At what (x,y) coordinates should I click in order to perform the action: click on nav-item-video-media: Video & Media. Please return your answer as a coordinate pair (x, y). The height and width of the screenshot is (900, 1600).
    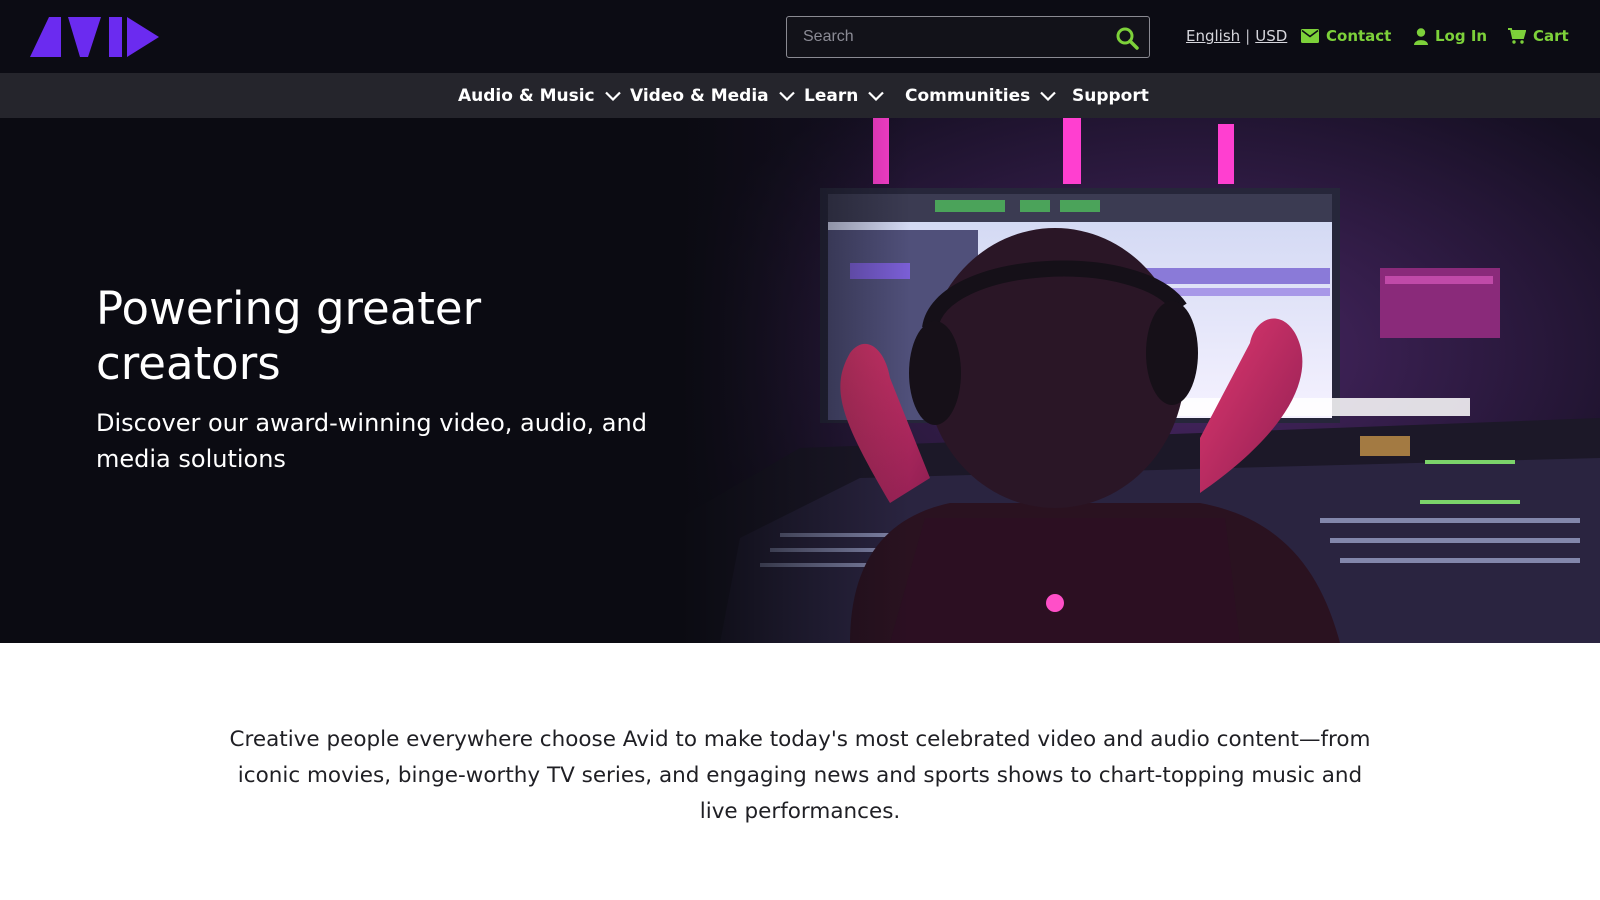
    Looking at the image, I should click on (712, 95).